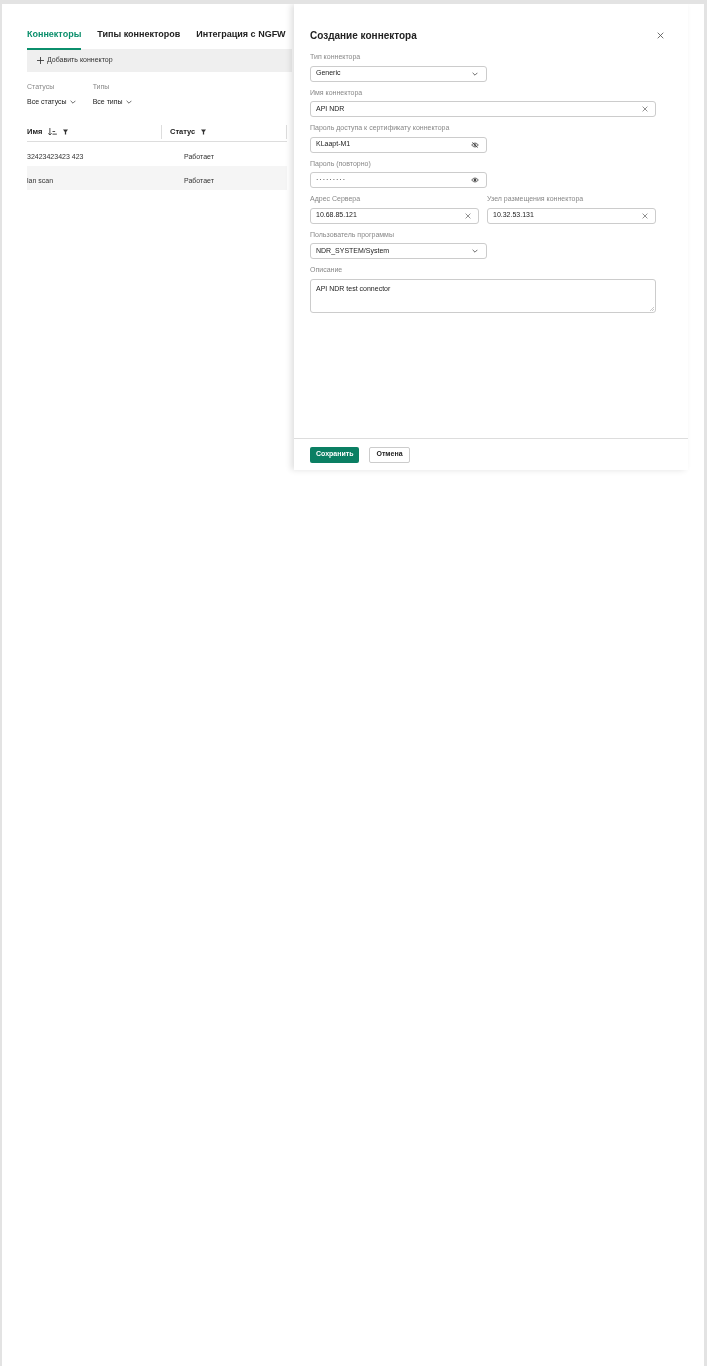 The height and width of the screenshot is (1366, 707). I want to click on close-button, so click(660, 35).